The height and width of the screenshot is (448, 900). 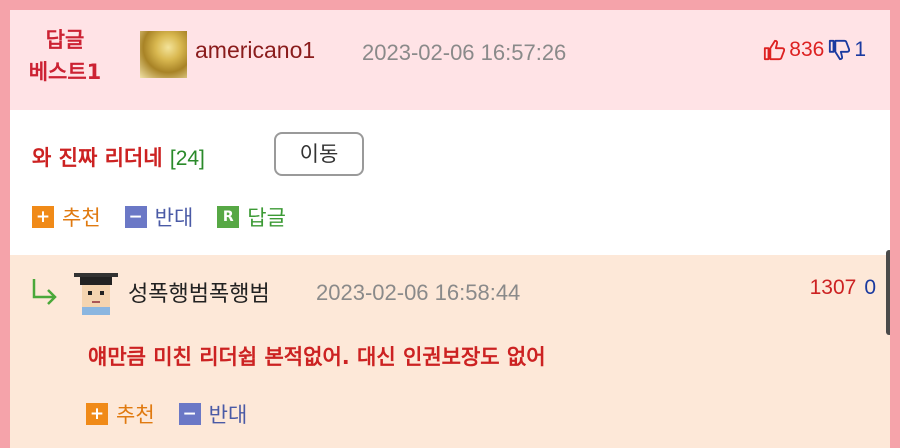 I want to click on reply-arrow-icon, so click(x=44, y=292).